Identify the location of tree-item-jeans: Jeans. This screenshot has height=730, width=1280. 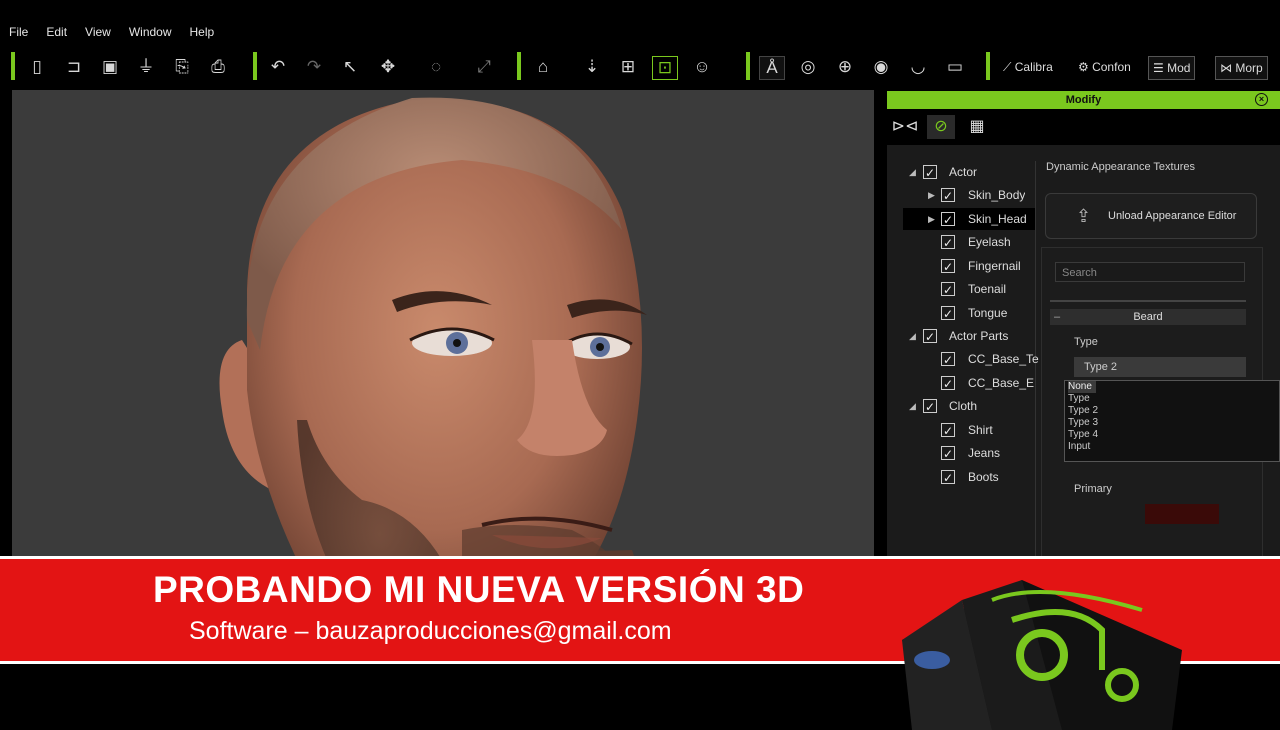
(969, 453).